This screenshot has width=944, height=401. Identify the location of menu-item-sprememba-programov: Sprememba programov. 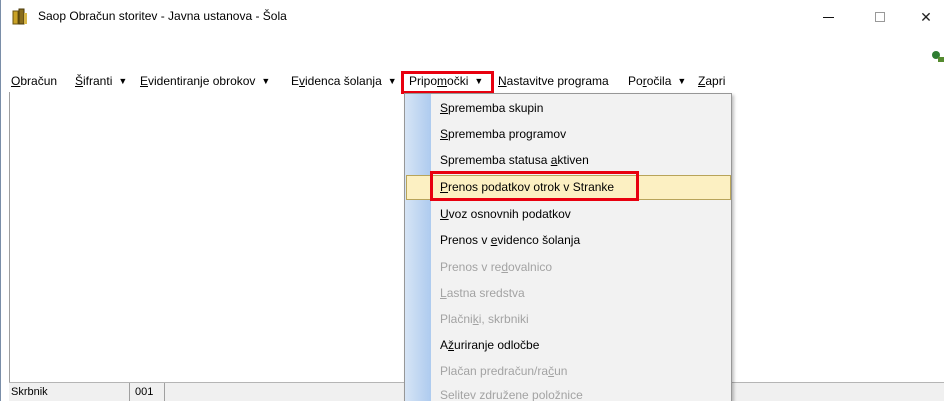
(503, 134).